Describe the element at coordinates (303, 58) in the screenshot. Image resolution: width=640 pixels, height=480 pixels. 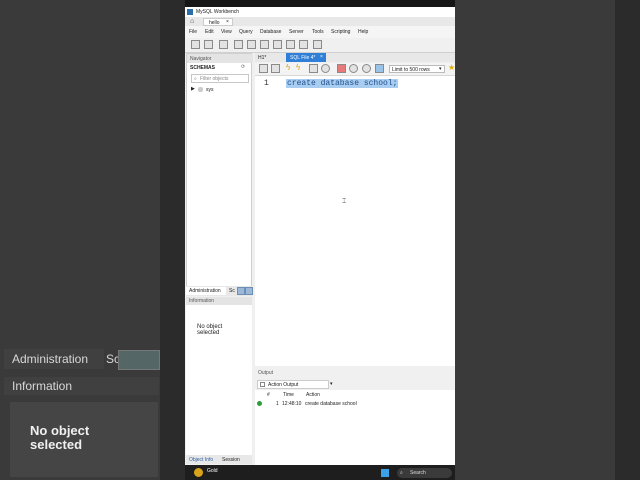
I see `tab-sql-file-label: SQL File 4*` at that location.